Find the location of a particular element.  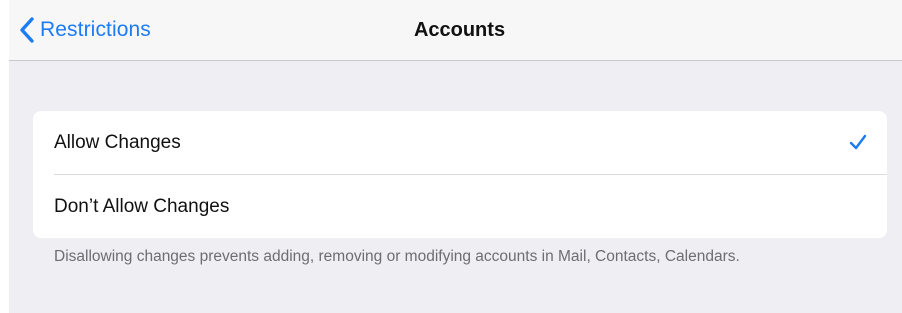

page-title: Accounts is located at coordinates (459, 30).